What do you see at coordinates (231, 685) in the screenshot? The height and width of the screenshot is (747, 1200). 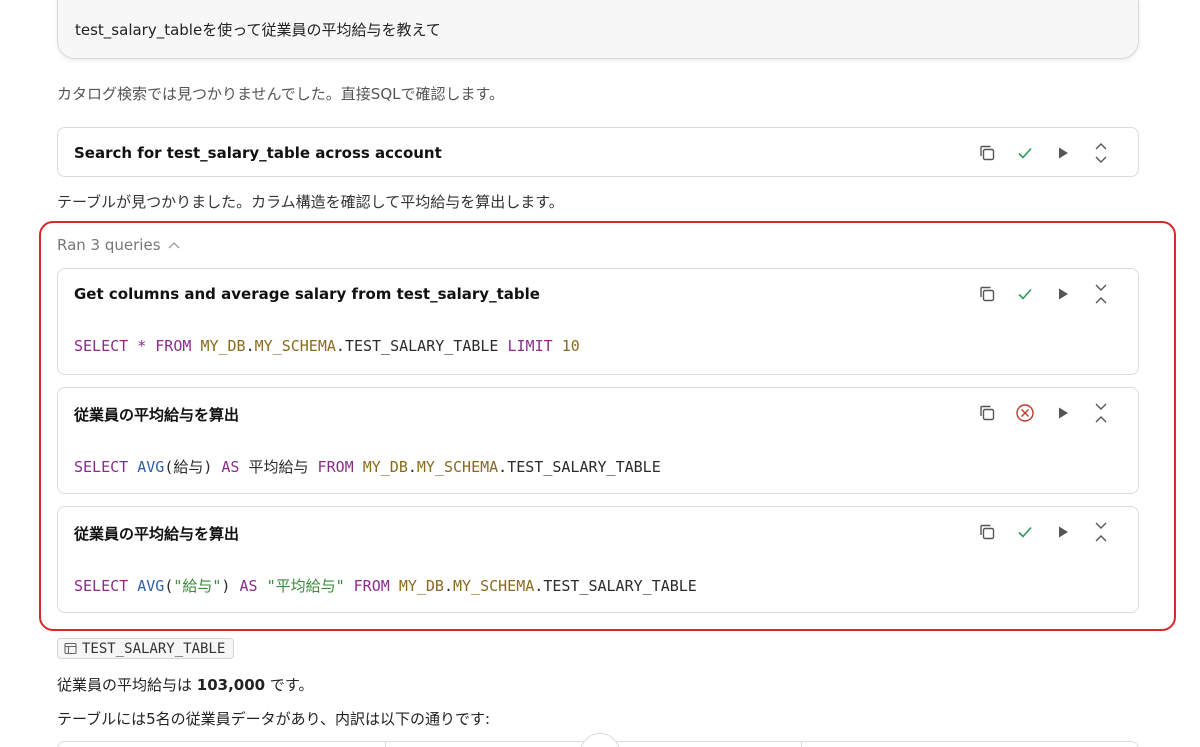 I see `average-salary-value: 103,000` at bounding box center [231, 685].